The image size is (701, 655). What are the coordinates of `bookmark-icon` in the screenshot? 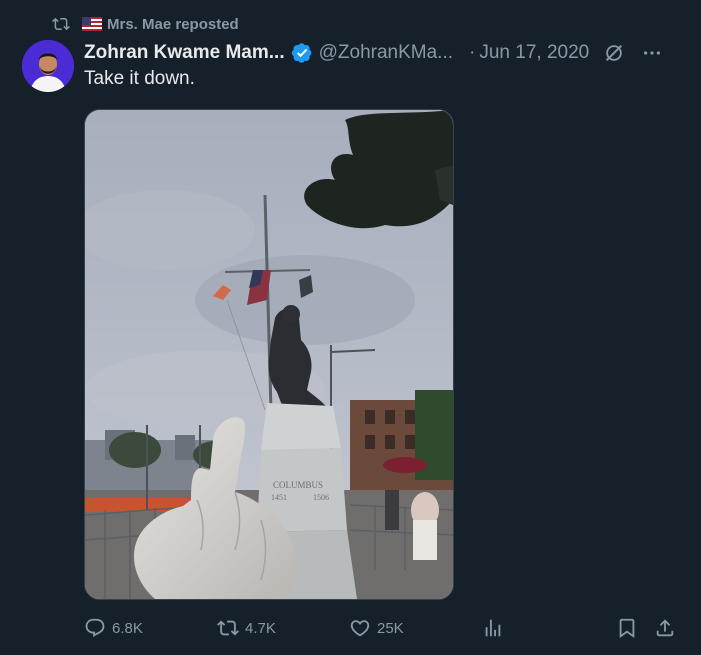 It's located at (627, 628).